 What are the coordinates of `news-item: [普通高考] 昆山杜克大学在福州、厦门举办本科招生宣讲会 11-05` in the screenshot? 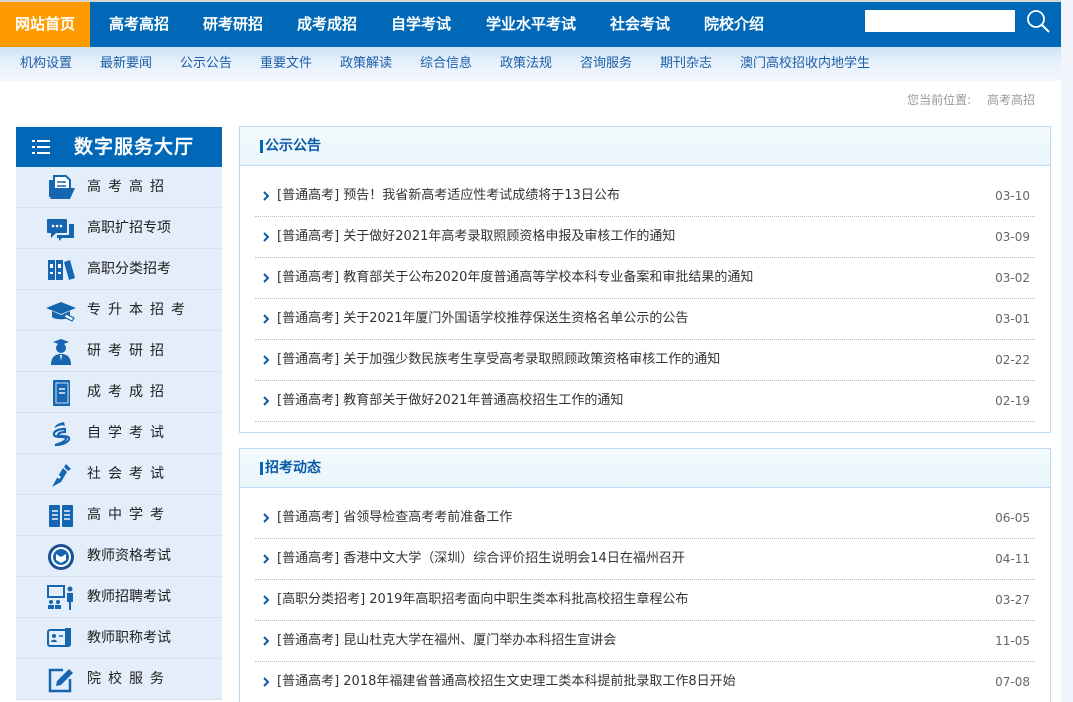 It's located at (645, 641).